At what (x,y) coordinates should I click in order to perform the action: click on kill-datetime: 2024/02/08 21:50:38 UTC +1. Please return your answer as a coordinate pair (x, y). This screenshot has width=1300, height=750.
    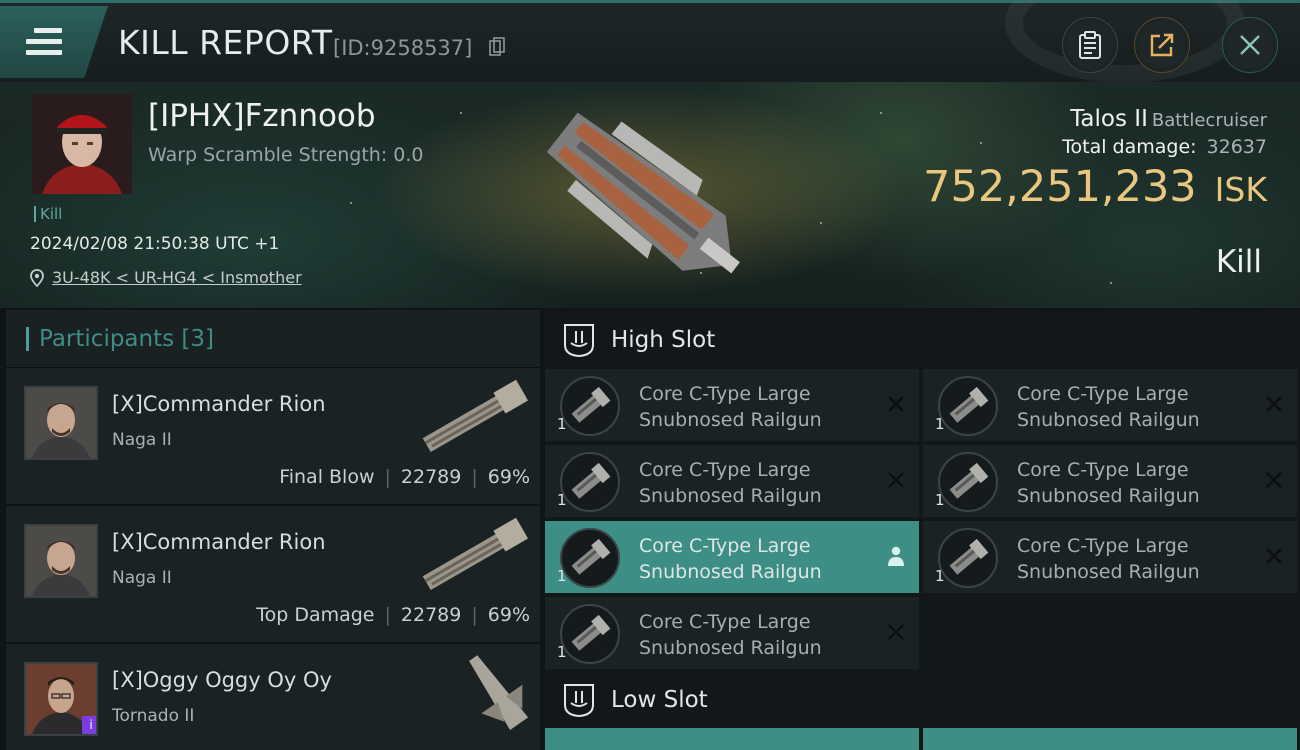
    Looking at the image, I should click on (155, 244).